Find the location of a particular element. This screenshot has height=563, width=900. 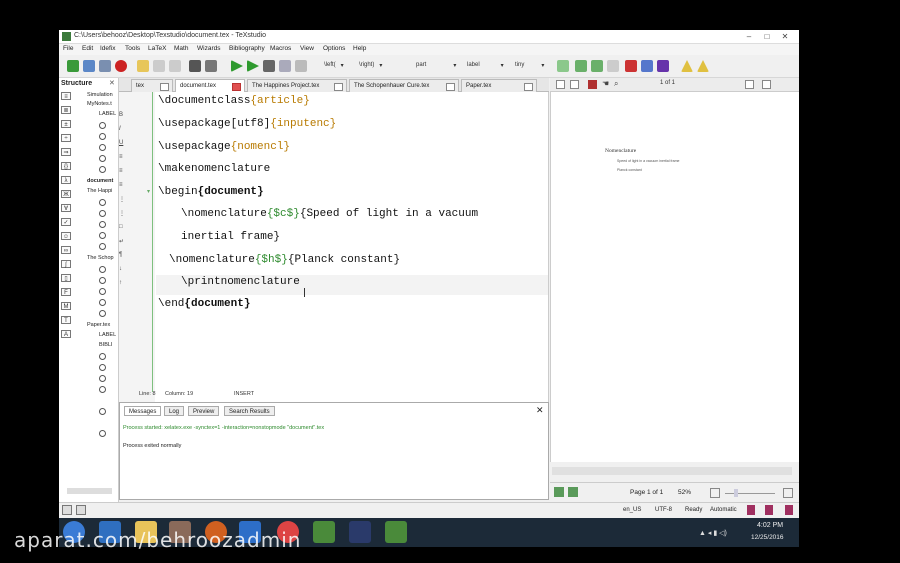

paste-icon is located at coordinates (211, 66).